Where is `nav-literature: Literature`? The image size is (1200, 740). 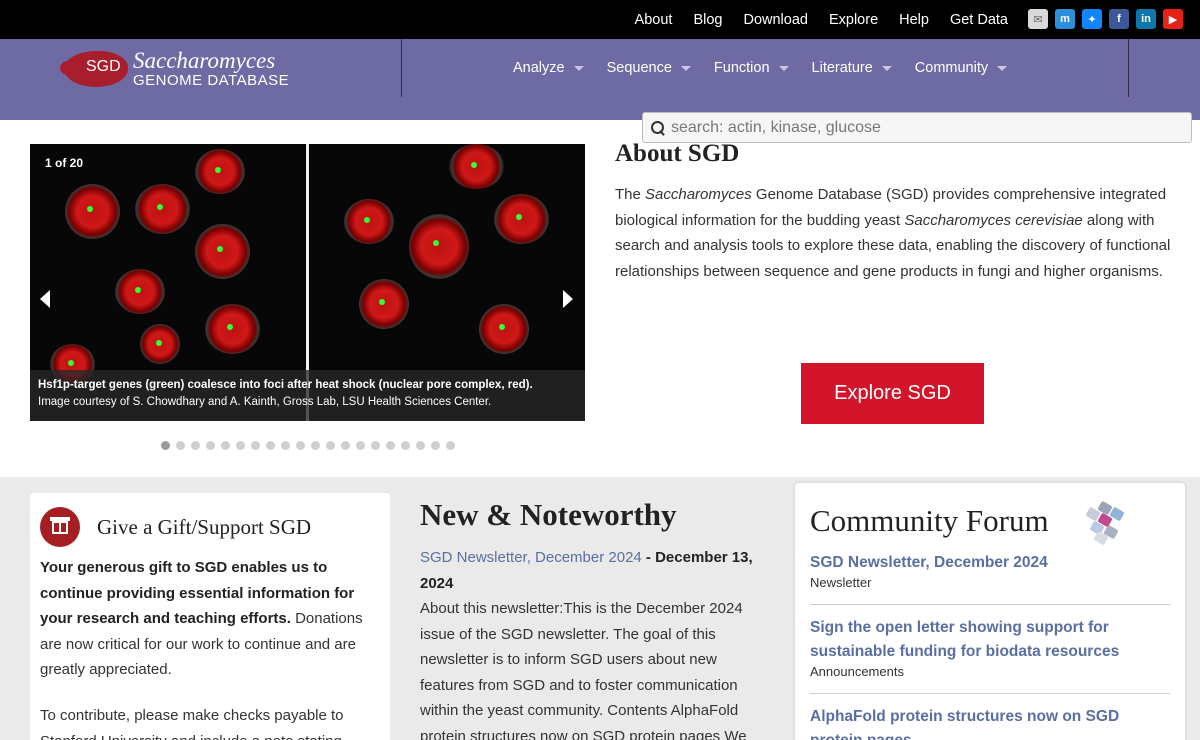
nav-literature: Literature is located at coordinates (852, 68).